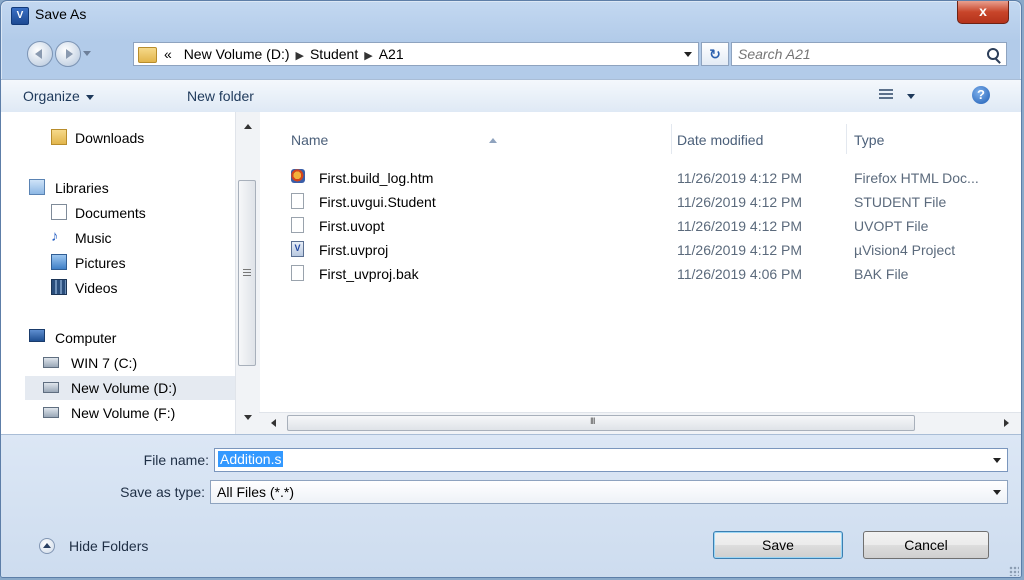  I want to click on file-name: First.uvproj, so click(354, 250).